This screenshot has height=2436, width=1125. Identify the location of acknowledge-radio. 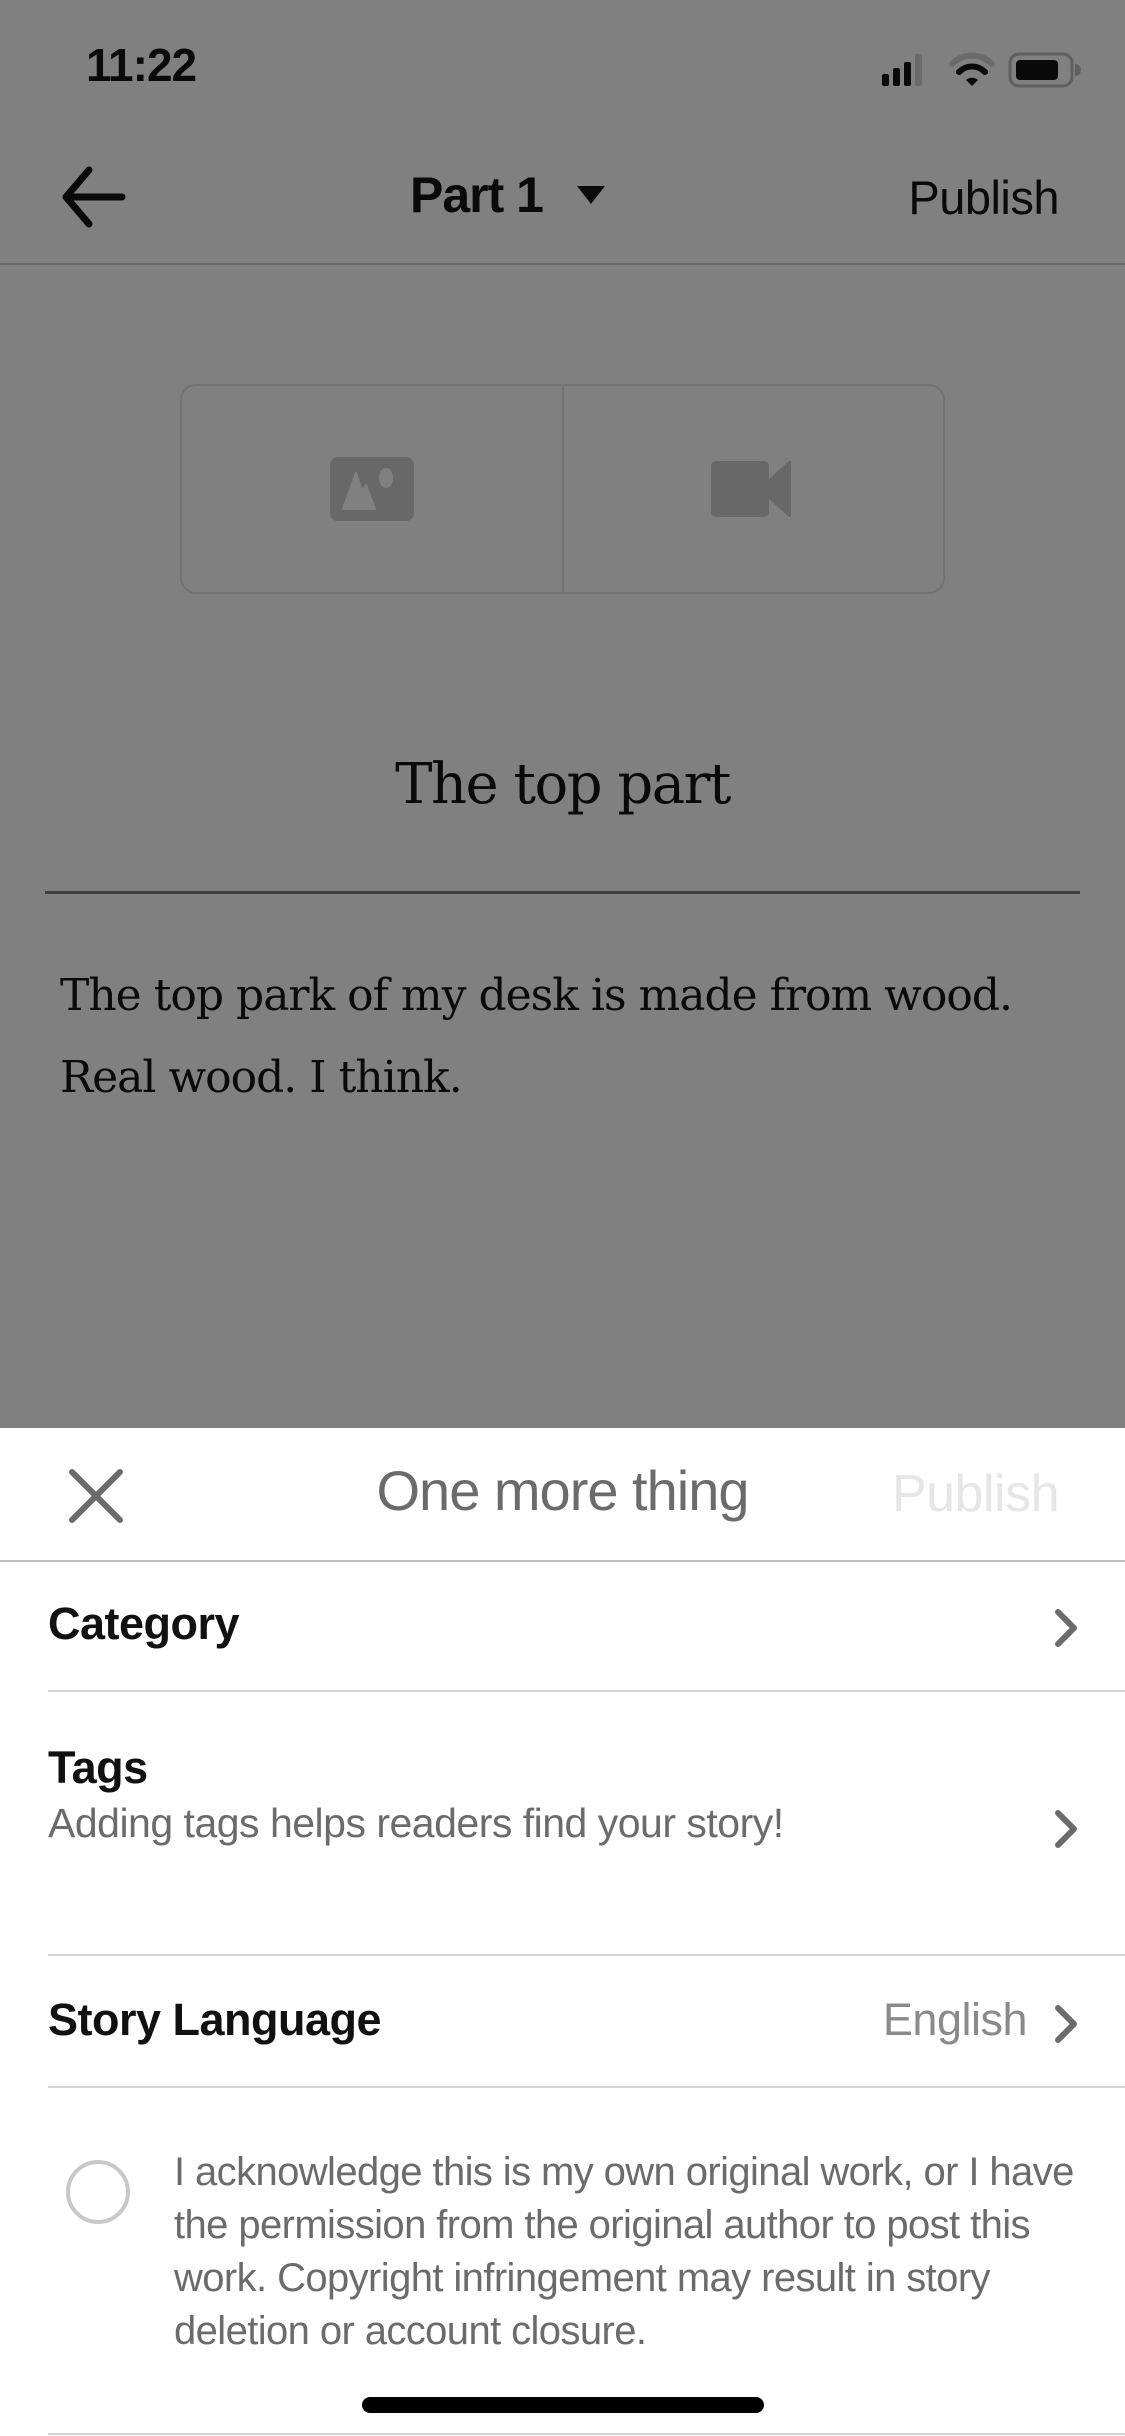
(98, 2192).